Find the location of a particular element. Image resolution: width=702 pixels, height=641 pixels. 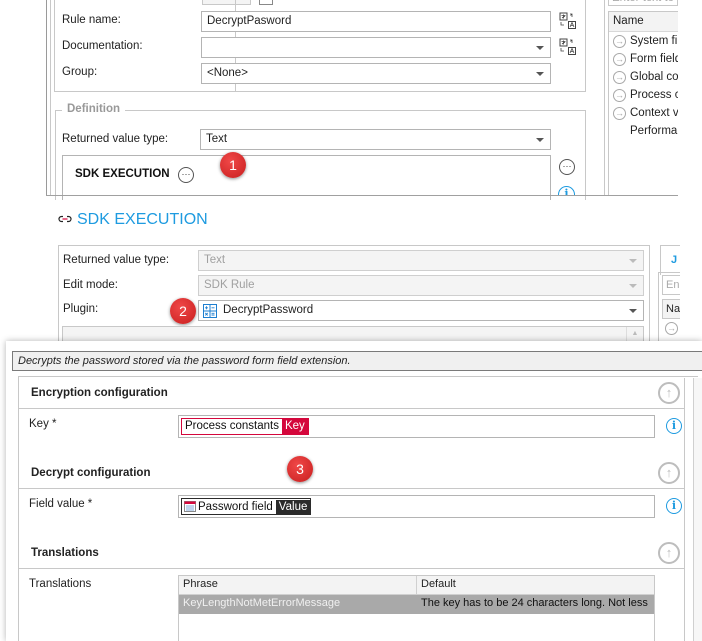

key-token-source: Process constants is located at coordinates (232, 426).